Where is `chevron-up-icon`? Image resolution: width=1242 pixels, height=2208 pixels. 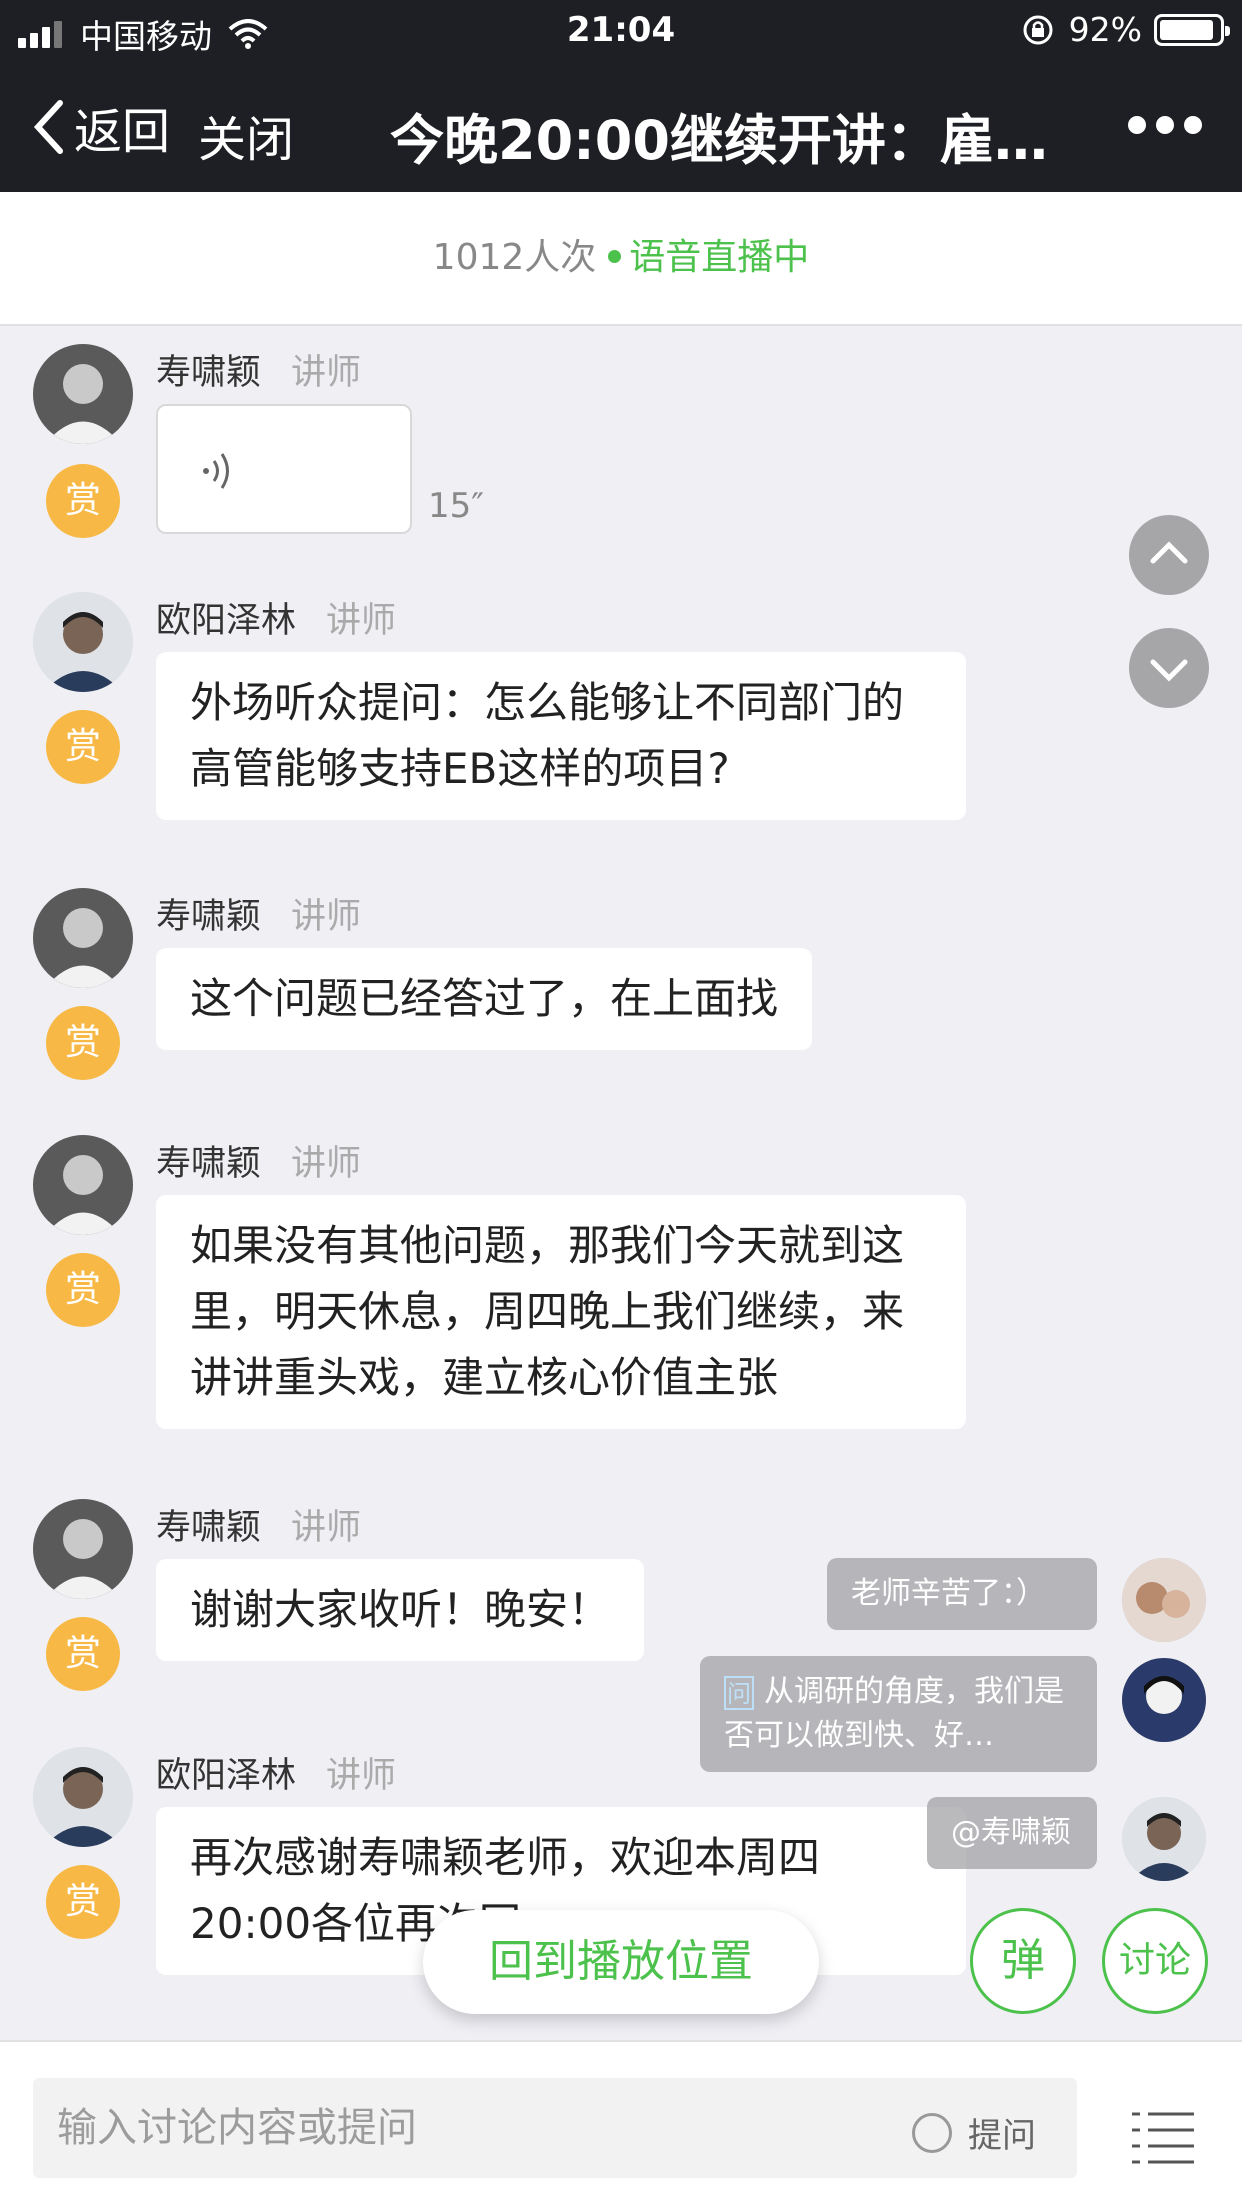
chevron-up-icon is located at coordinates (1169, 552).